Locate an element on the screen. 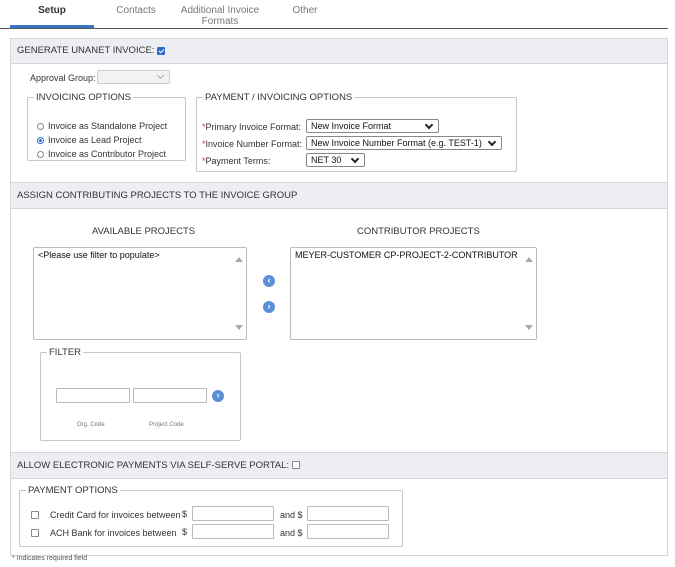  ach-bank-checkbox is located at coordinates (35, 533).